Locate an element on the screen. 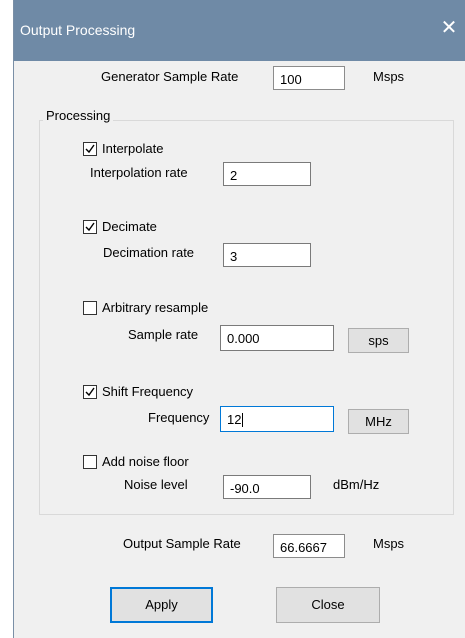  noise-level-unit-label: dBm/Hz is located at coordinates (356, 484).